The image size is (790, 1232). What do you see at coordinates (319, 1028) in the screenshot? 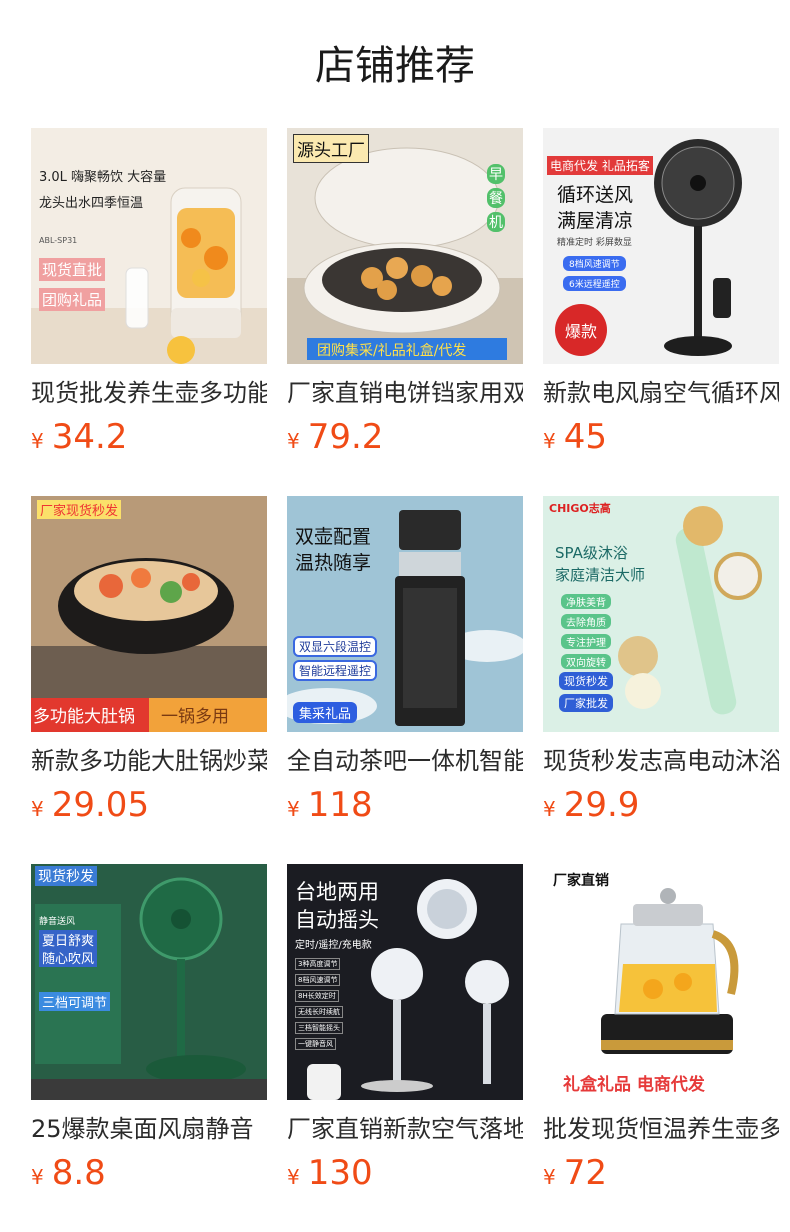
I see `overlay-text: 三档智能摇头` at bounding box center [319, 1028].